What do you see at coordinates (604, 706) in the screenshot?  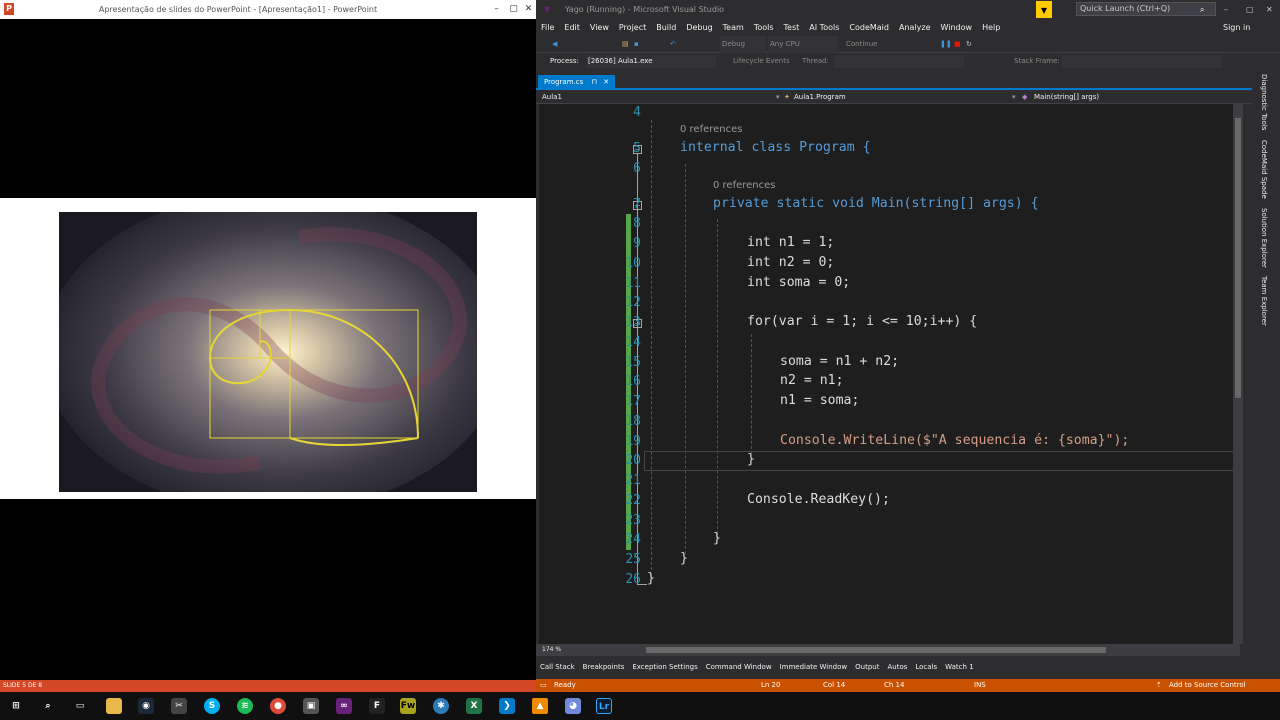 I see `lightroom-icon: Lr` at bounding box center [604, 706].